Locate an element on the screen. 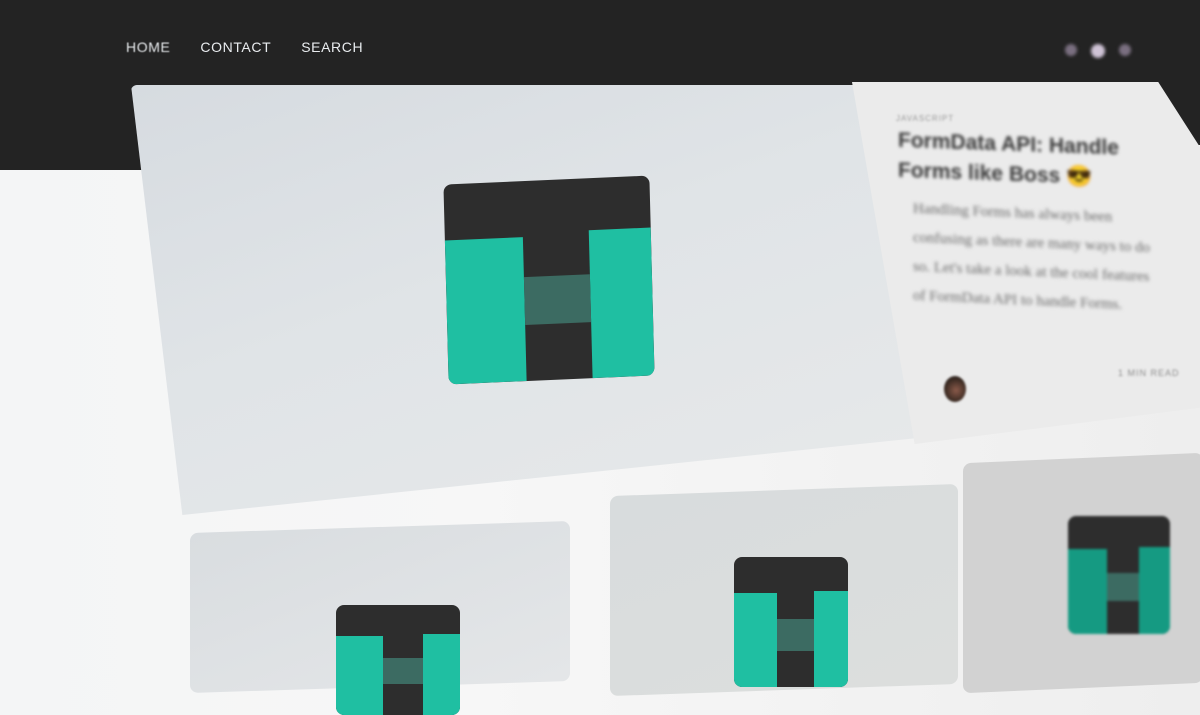 Image resolution: width=1200 pixels, height=715 pixels. author-avatar is located at coordinates (955, 389).